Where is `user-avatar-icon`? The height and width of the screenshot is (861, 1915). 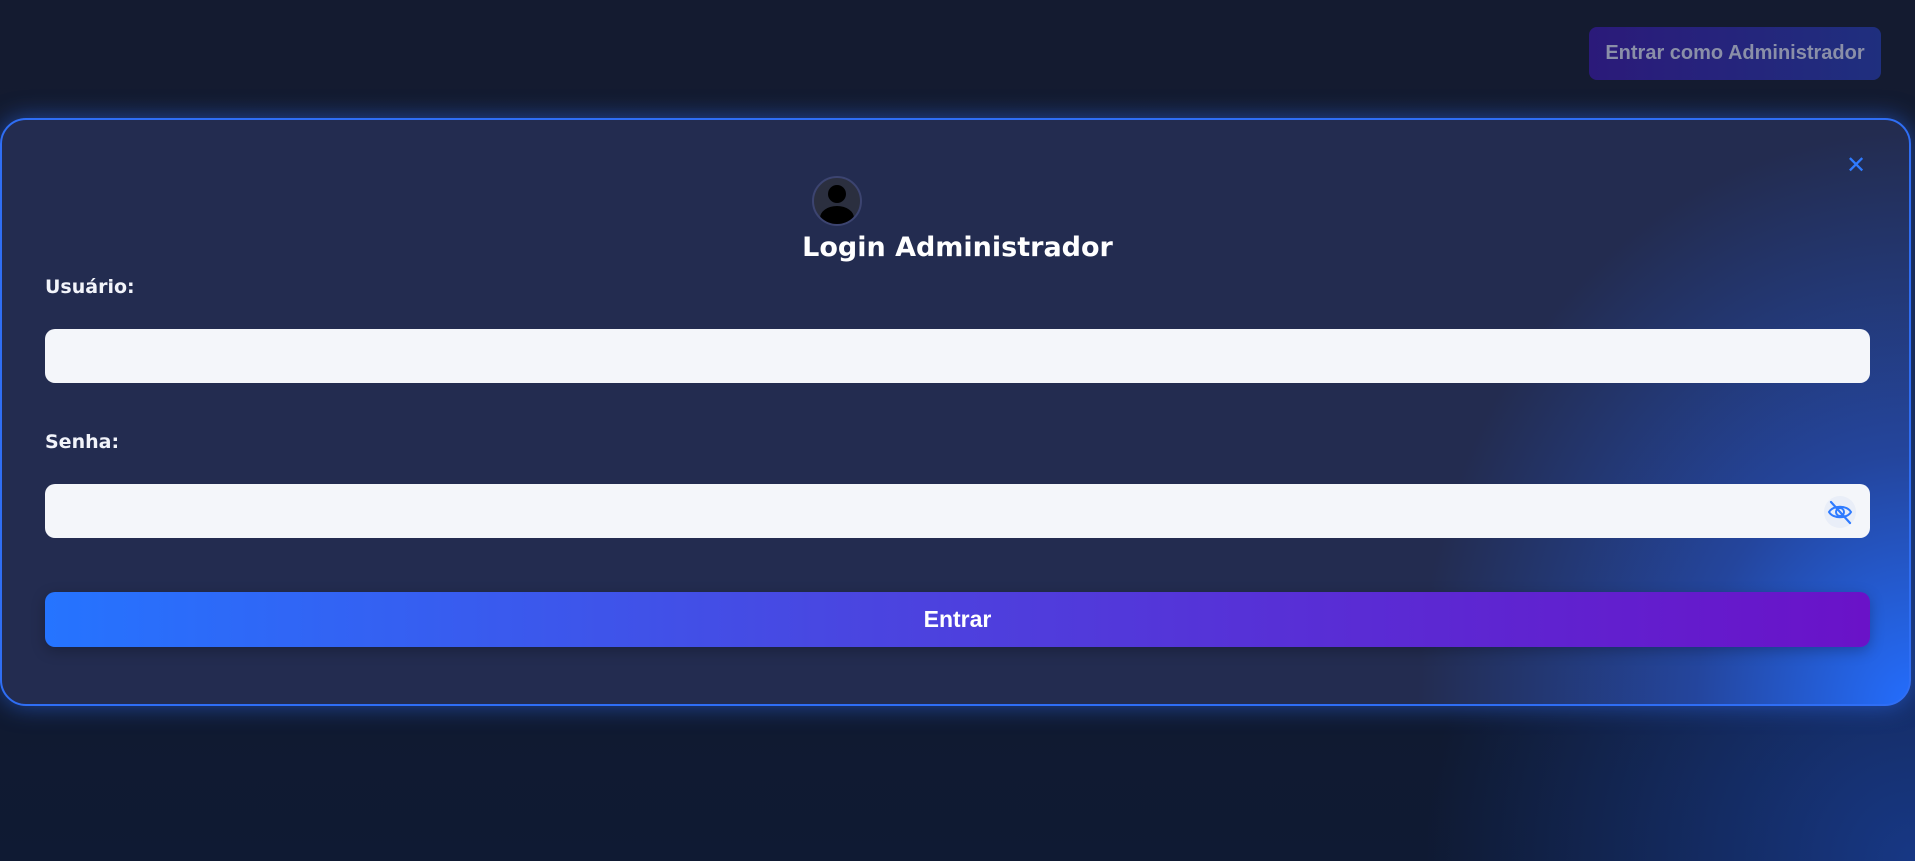 user-avatar-icon is located at coordinates (837, 201).